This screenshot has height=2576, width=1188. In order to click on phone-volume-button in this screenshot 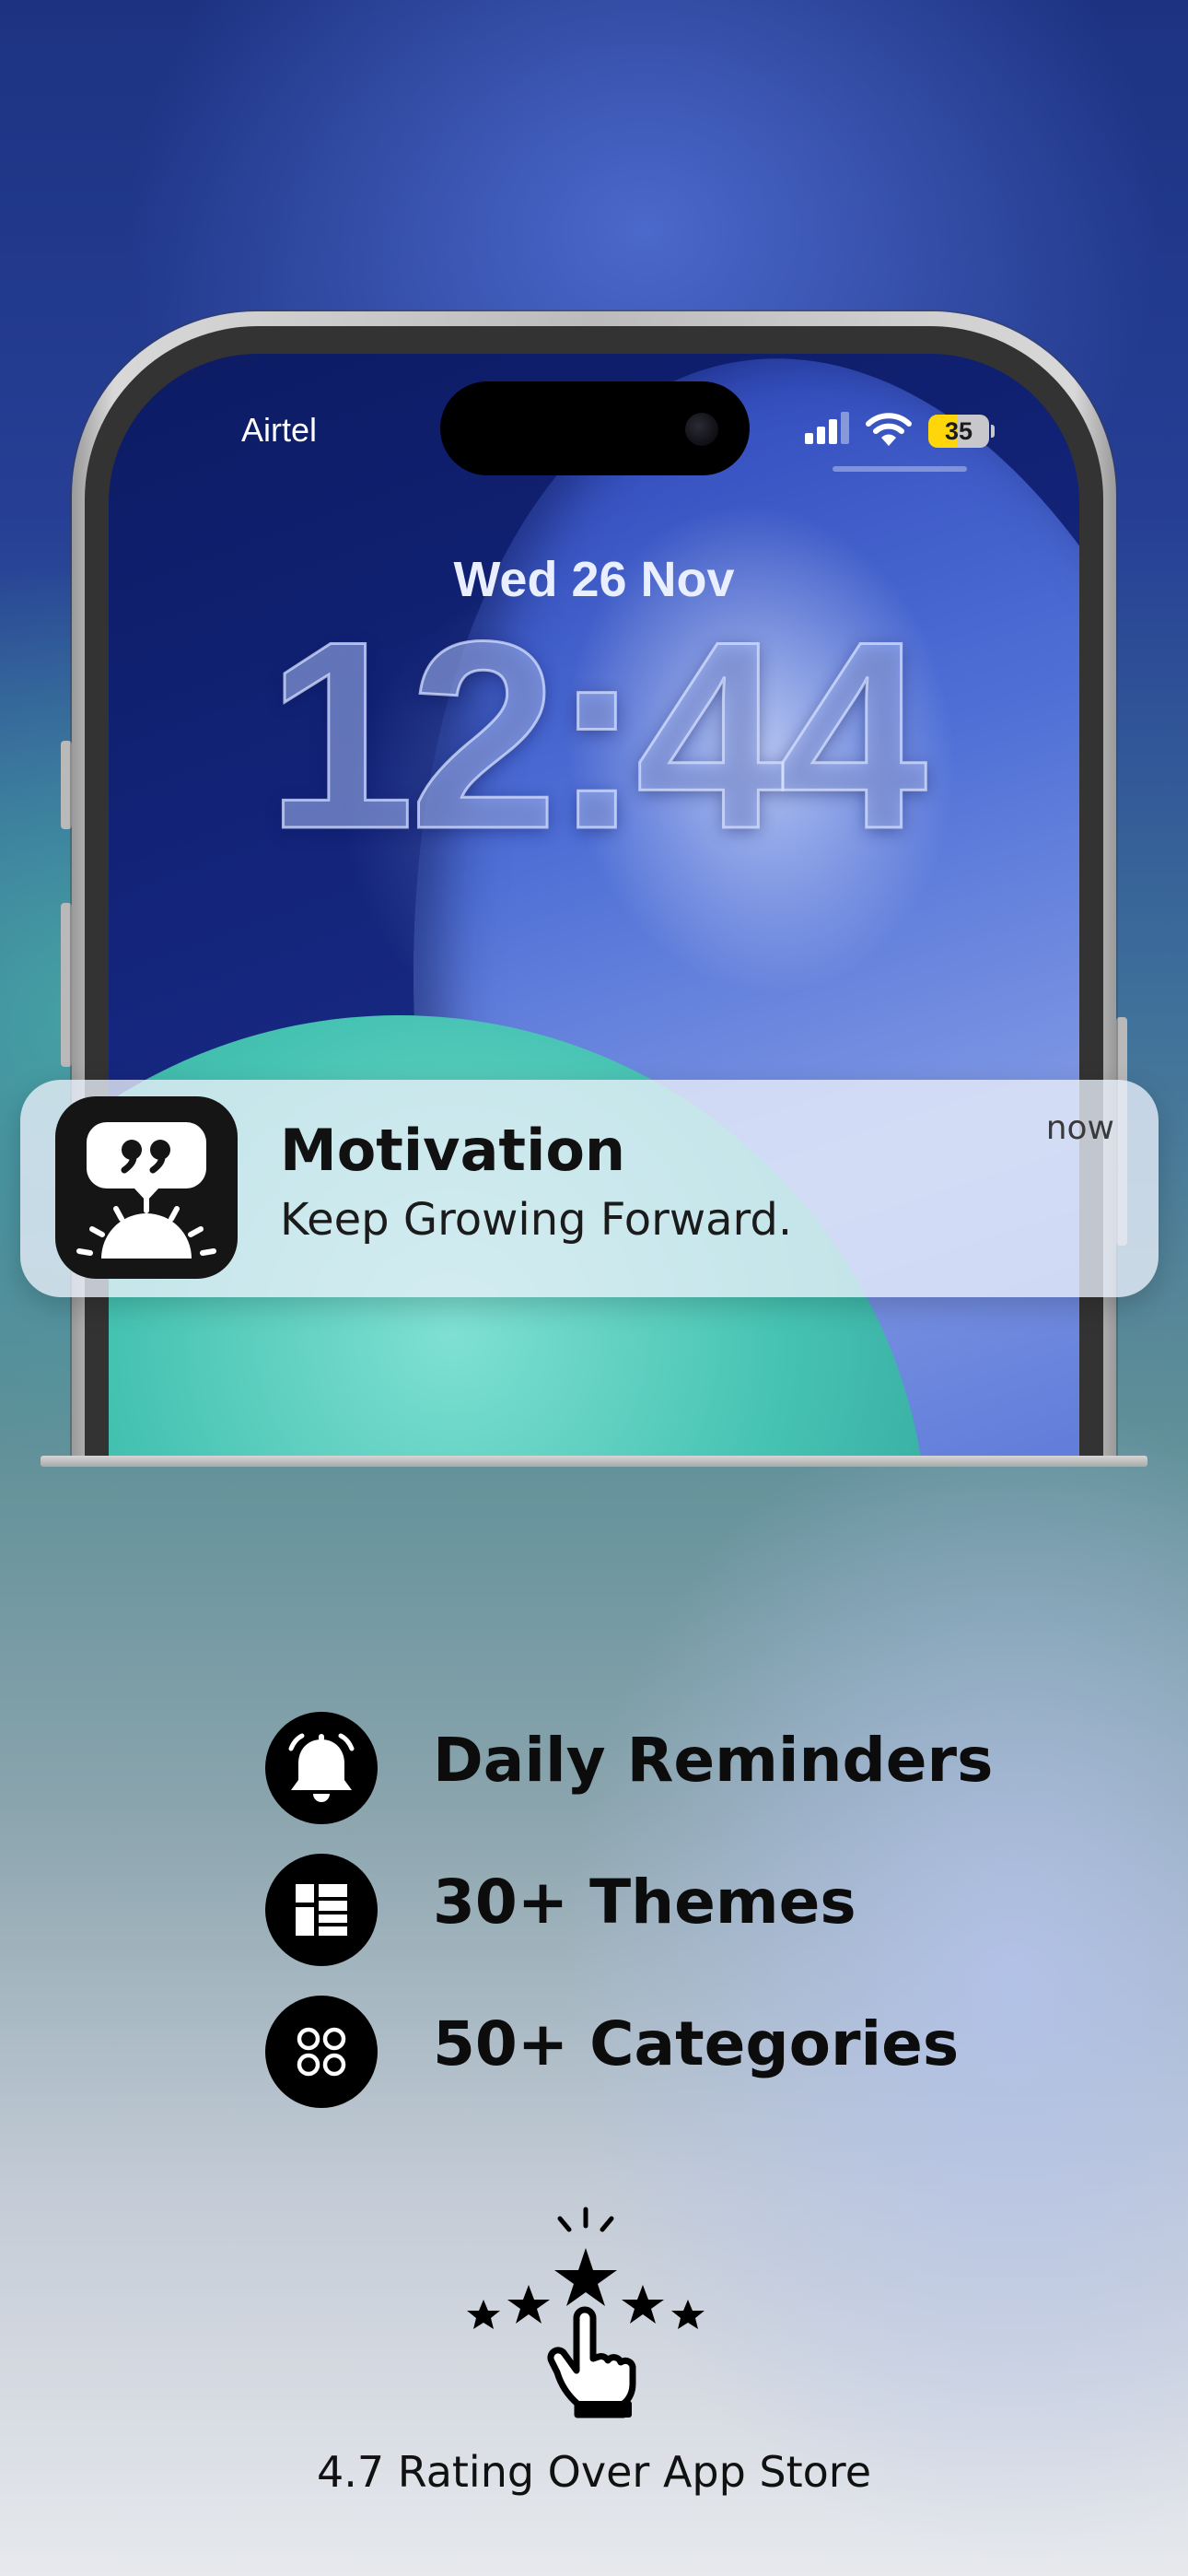, I will do `click(66, 985)`.